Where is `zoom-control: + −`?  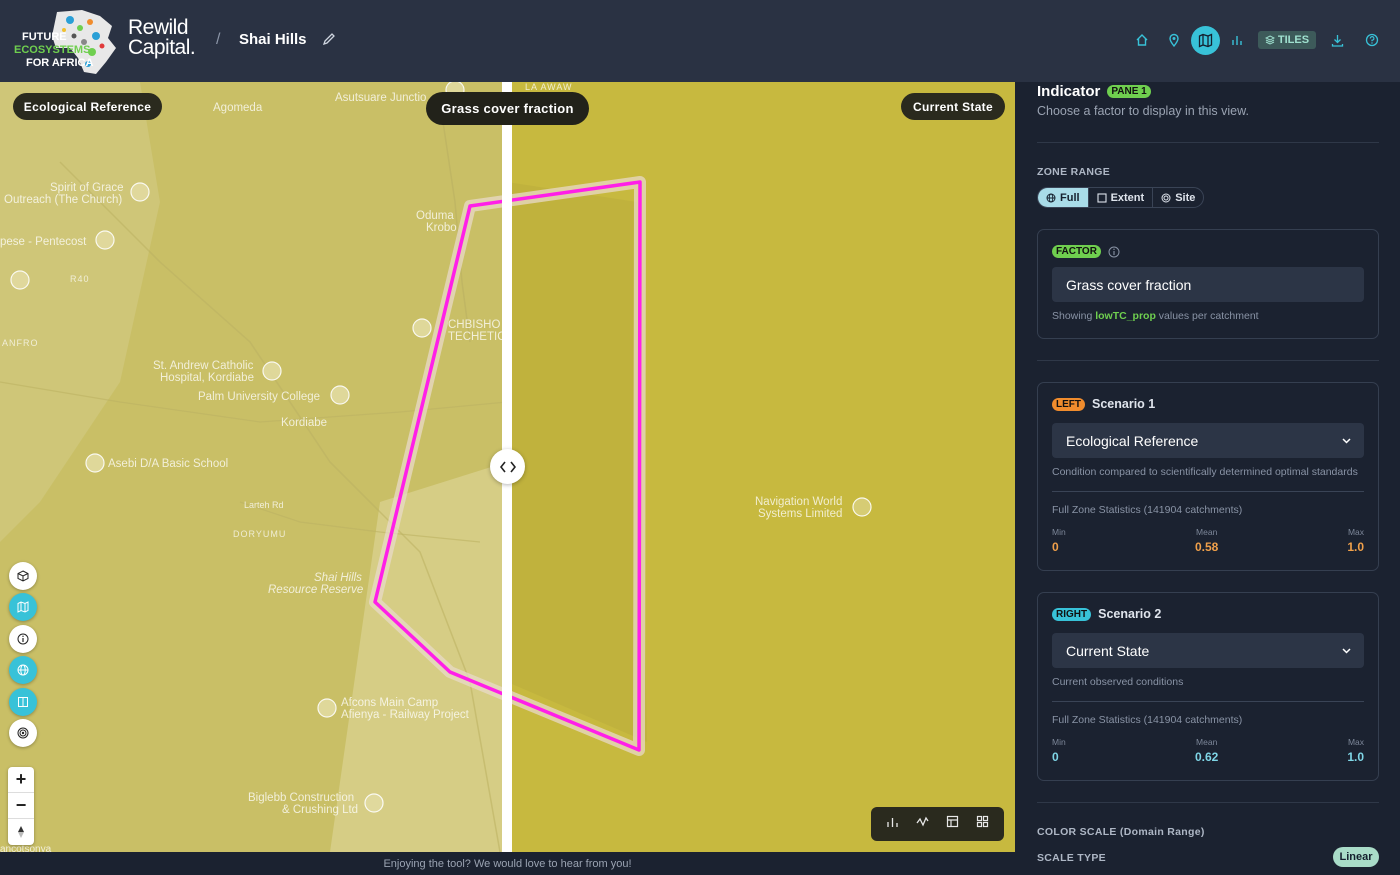 zoom-control: + − is located at coordinates (21, 806).